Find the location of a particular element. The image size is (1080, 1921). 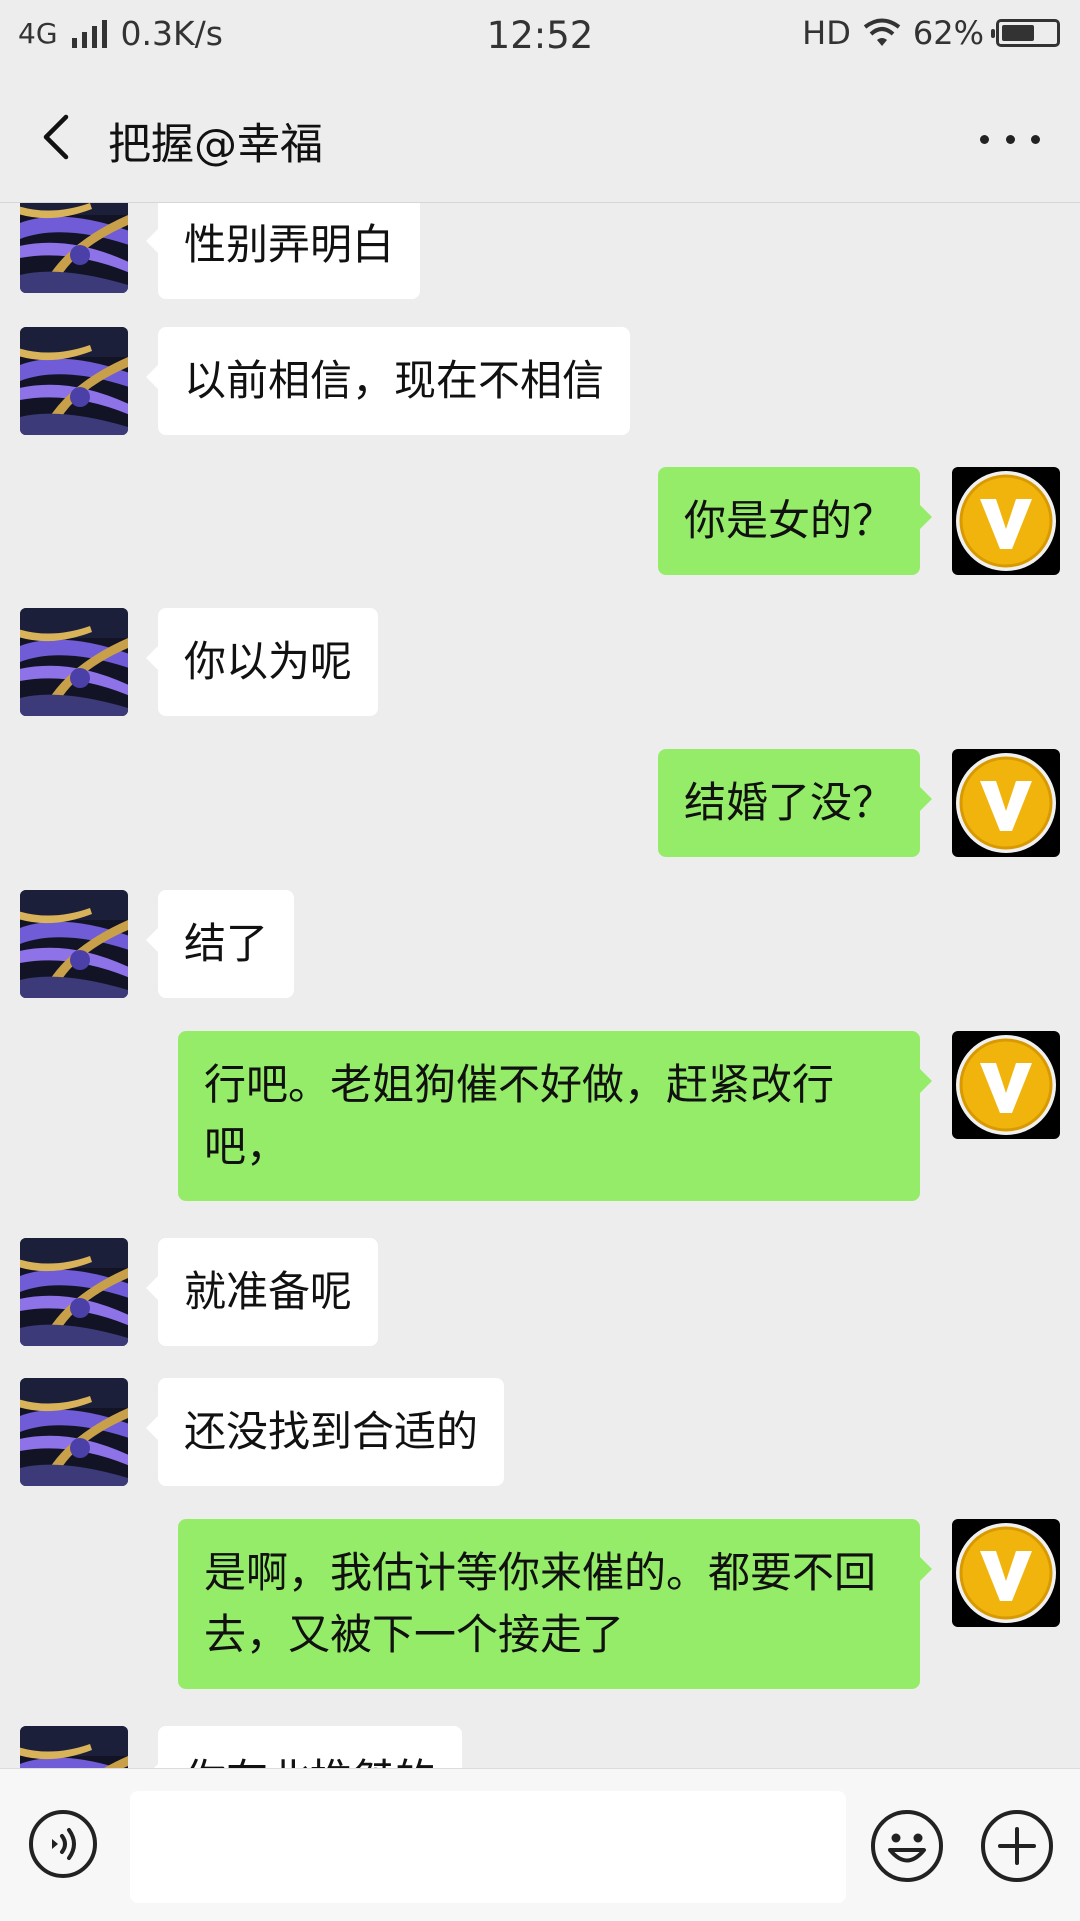

plus-icon is located at coordinates (1017, 1846).